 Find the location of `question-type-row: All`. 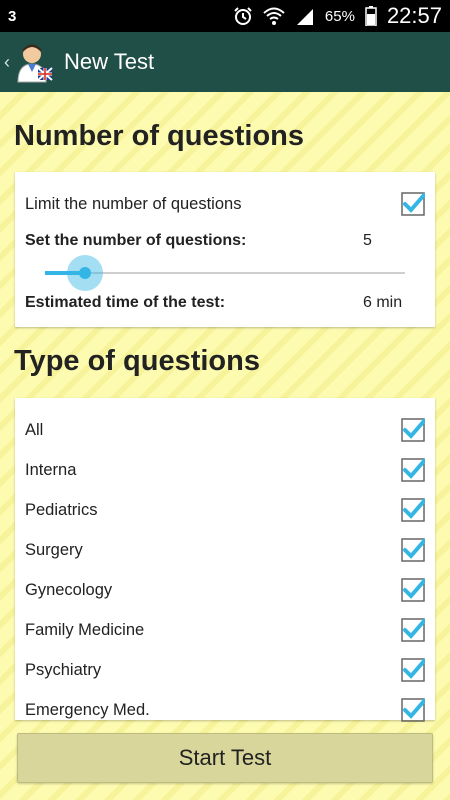

question-type-row: All is located at coordinates (225, 430).